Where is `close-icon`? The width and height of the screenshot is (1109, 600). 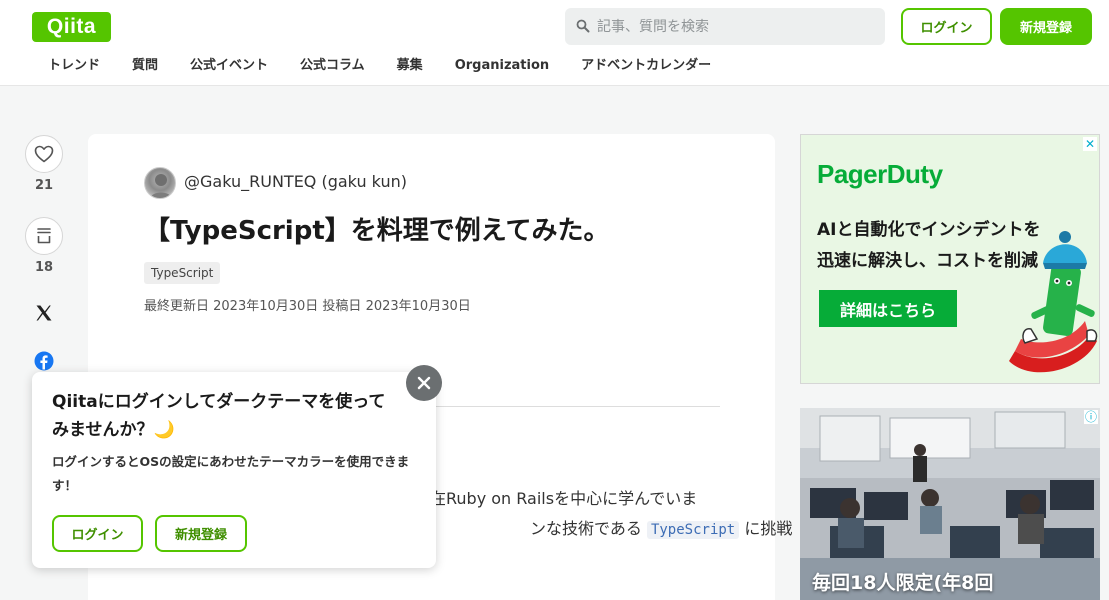
close-icon is located at coordinates (424, 383).